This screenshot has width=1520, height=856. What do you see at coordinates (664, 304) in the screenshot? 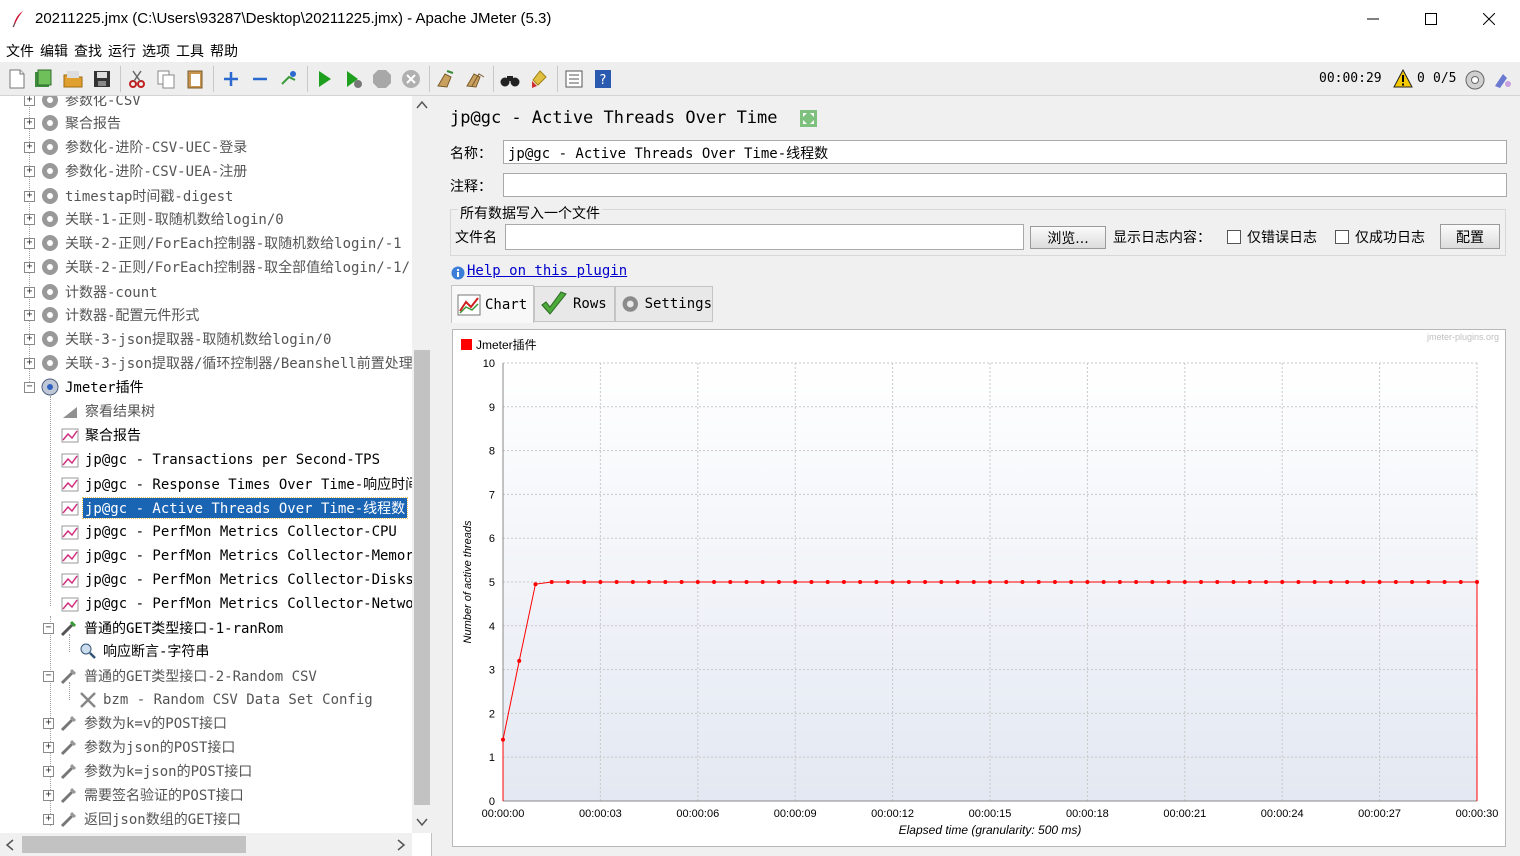
I see `tab-settings: Settings` at bounding box center [664, 304].